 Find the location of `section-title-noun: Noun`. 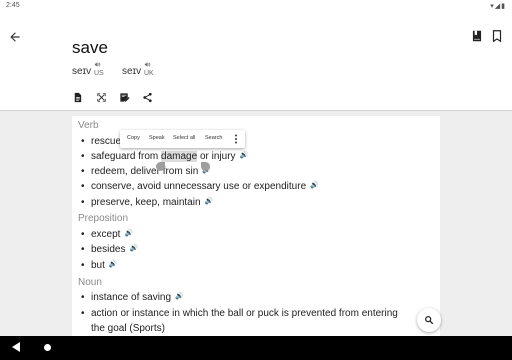

section-title-noun: Noun is located at coordinates (90, 282).